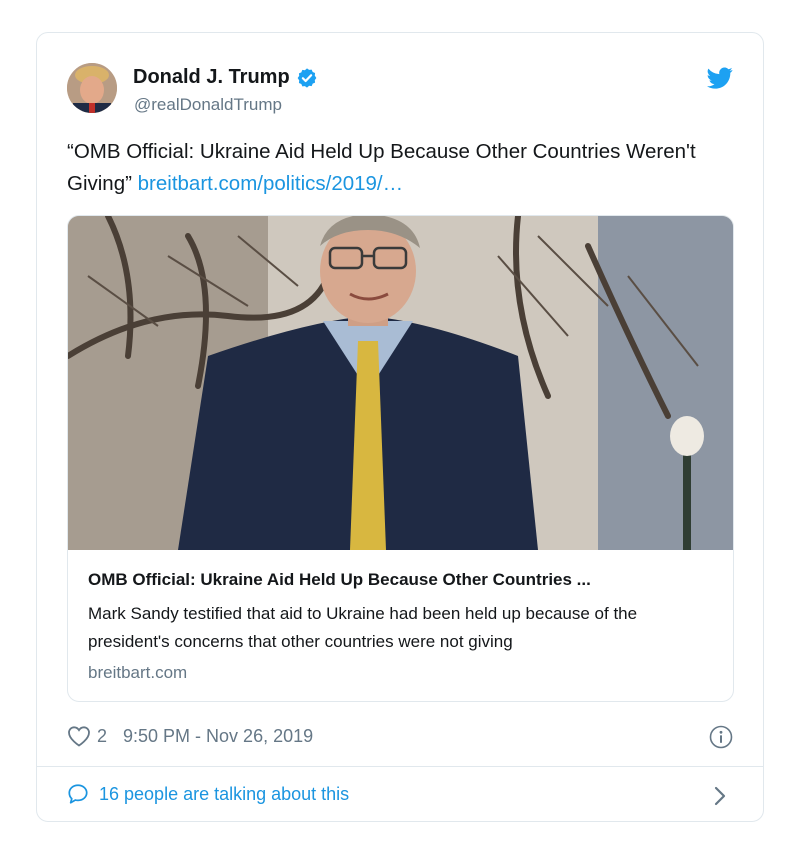 This screenshot has width=800, height=858. I want to click on talking-about-text: 16 people are talking about this, so click(224, 794).